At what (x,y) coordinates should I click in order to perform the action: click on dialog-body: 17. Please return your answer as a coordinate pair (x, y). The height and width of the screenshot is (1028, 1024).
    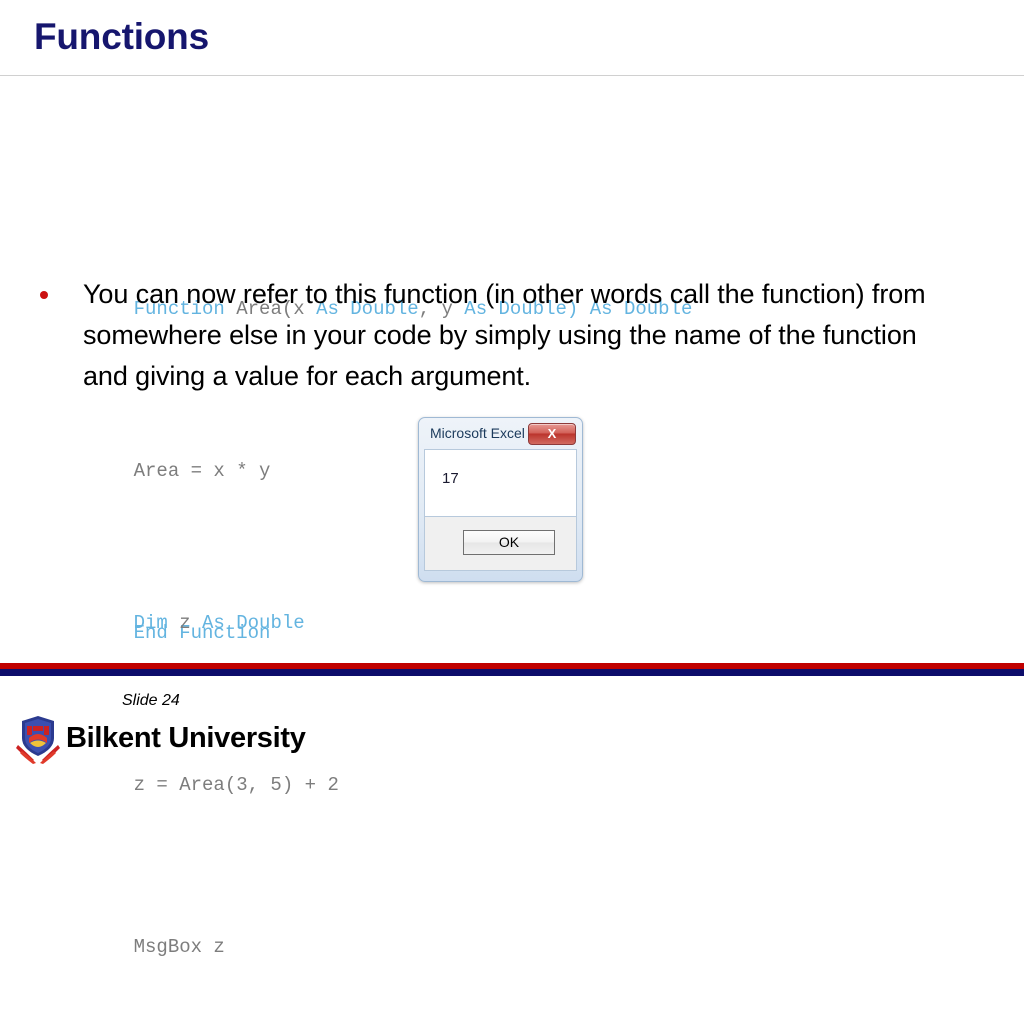
    Looking at the image, I should click on (500, 483).